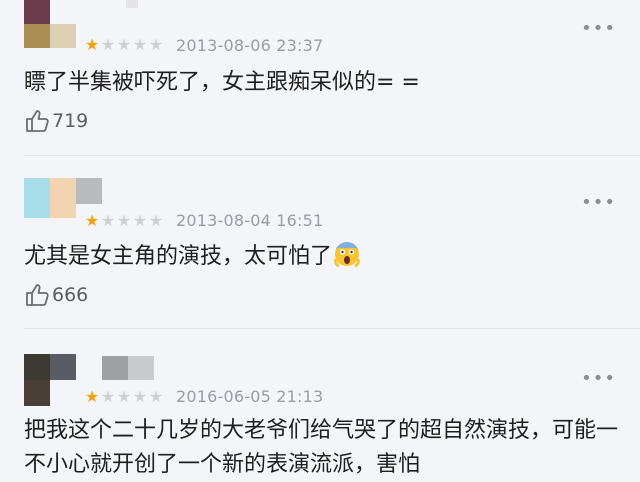 This screenshot has width=640, height=482. Describe the element at coordinates (70, 295) in the screenshot. I see `like-count: 666` at that location.